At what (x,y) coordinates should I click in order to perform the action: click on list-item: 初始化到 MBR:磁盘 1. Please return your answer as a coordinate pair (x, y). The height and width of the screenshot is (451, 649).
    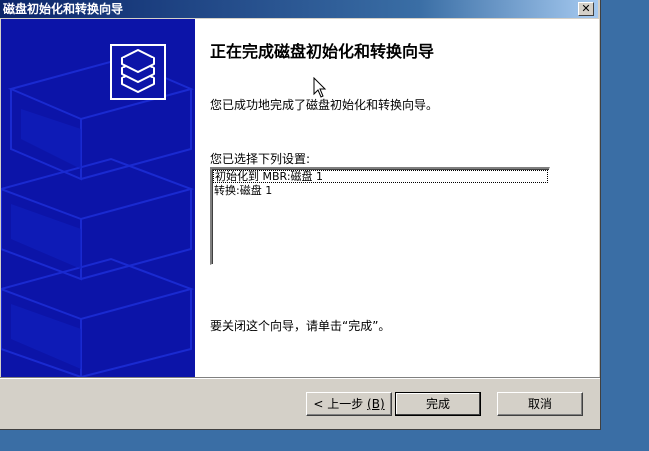
    Looking at the image, I should click on (380, 176).